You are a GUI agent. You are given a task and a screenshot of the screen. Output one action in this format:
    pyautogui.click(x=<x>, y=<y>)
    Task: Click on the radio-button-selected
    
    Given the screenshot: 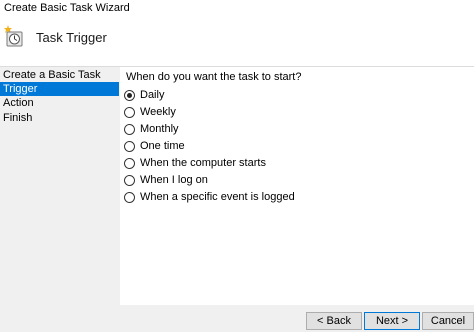 What is the action you would take?
    pyautogui.click(x=129, y=95)
    